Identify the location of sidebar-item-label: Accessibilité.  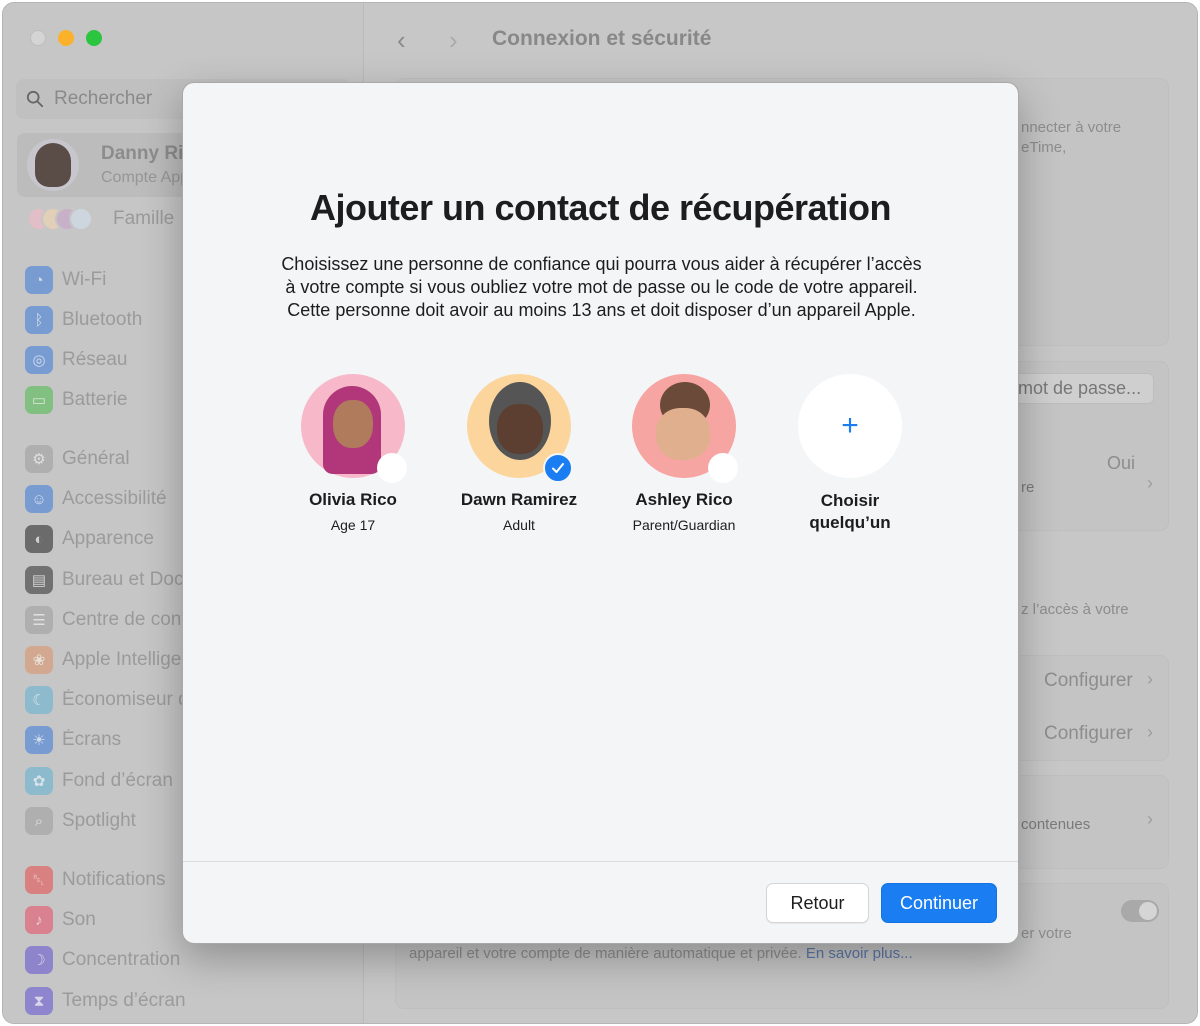
(114, 498).